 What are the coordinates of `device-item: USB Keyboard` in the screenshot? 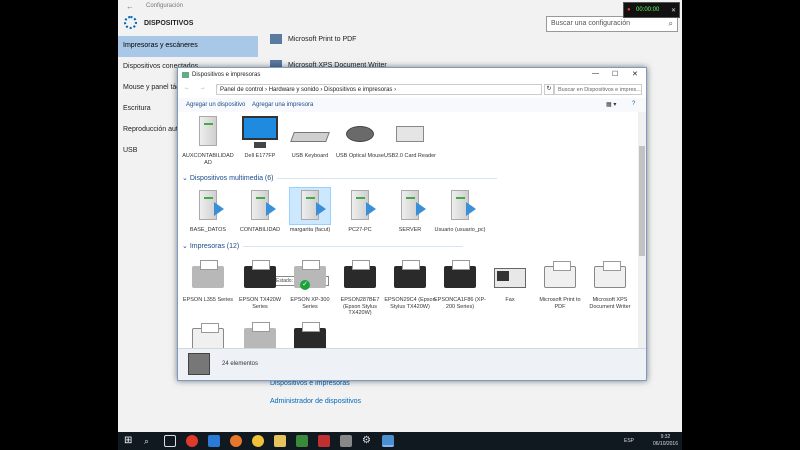 It's located at (310, 137).